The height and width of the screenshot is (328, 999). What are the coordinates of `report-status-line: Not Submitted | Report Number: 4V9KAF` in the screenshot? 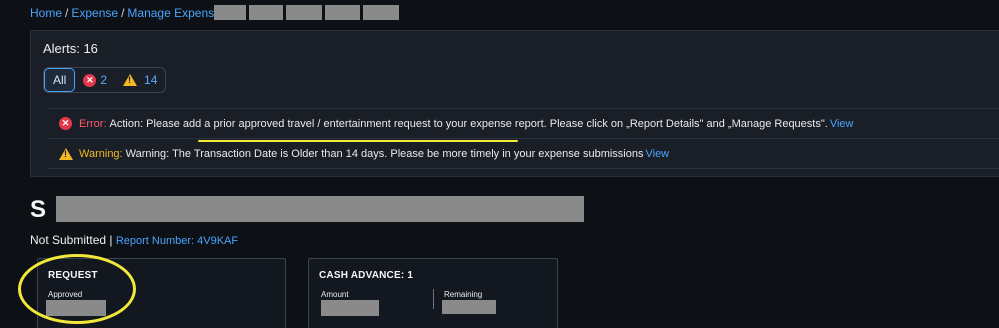 It's located at (134, 240).